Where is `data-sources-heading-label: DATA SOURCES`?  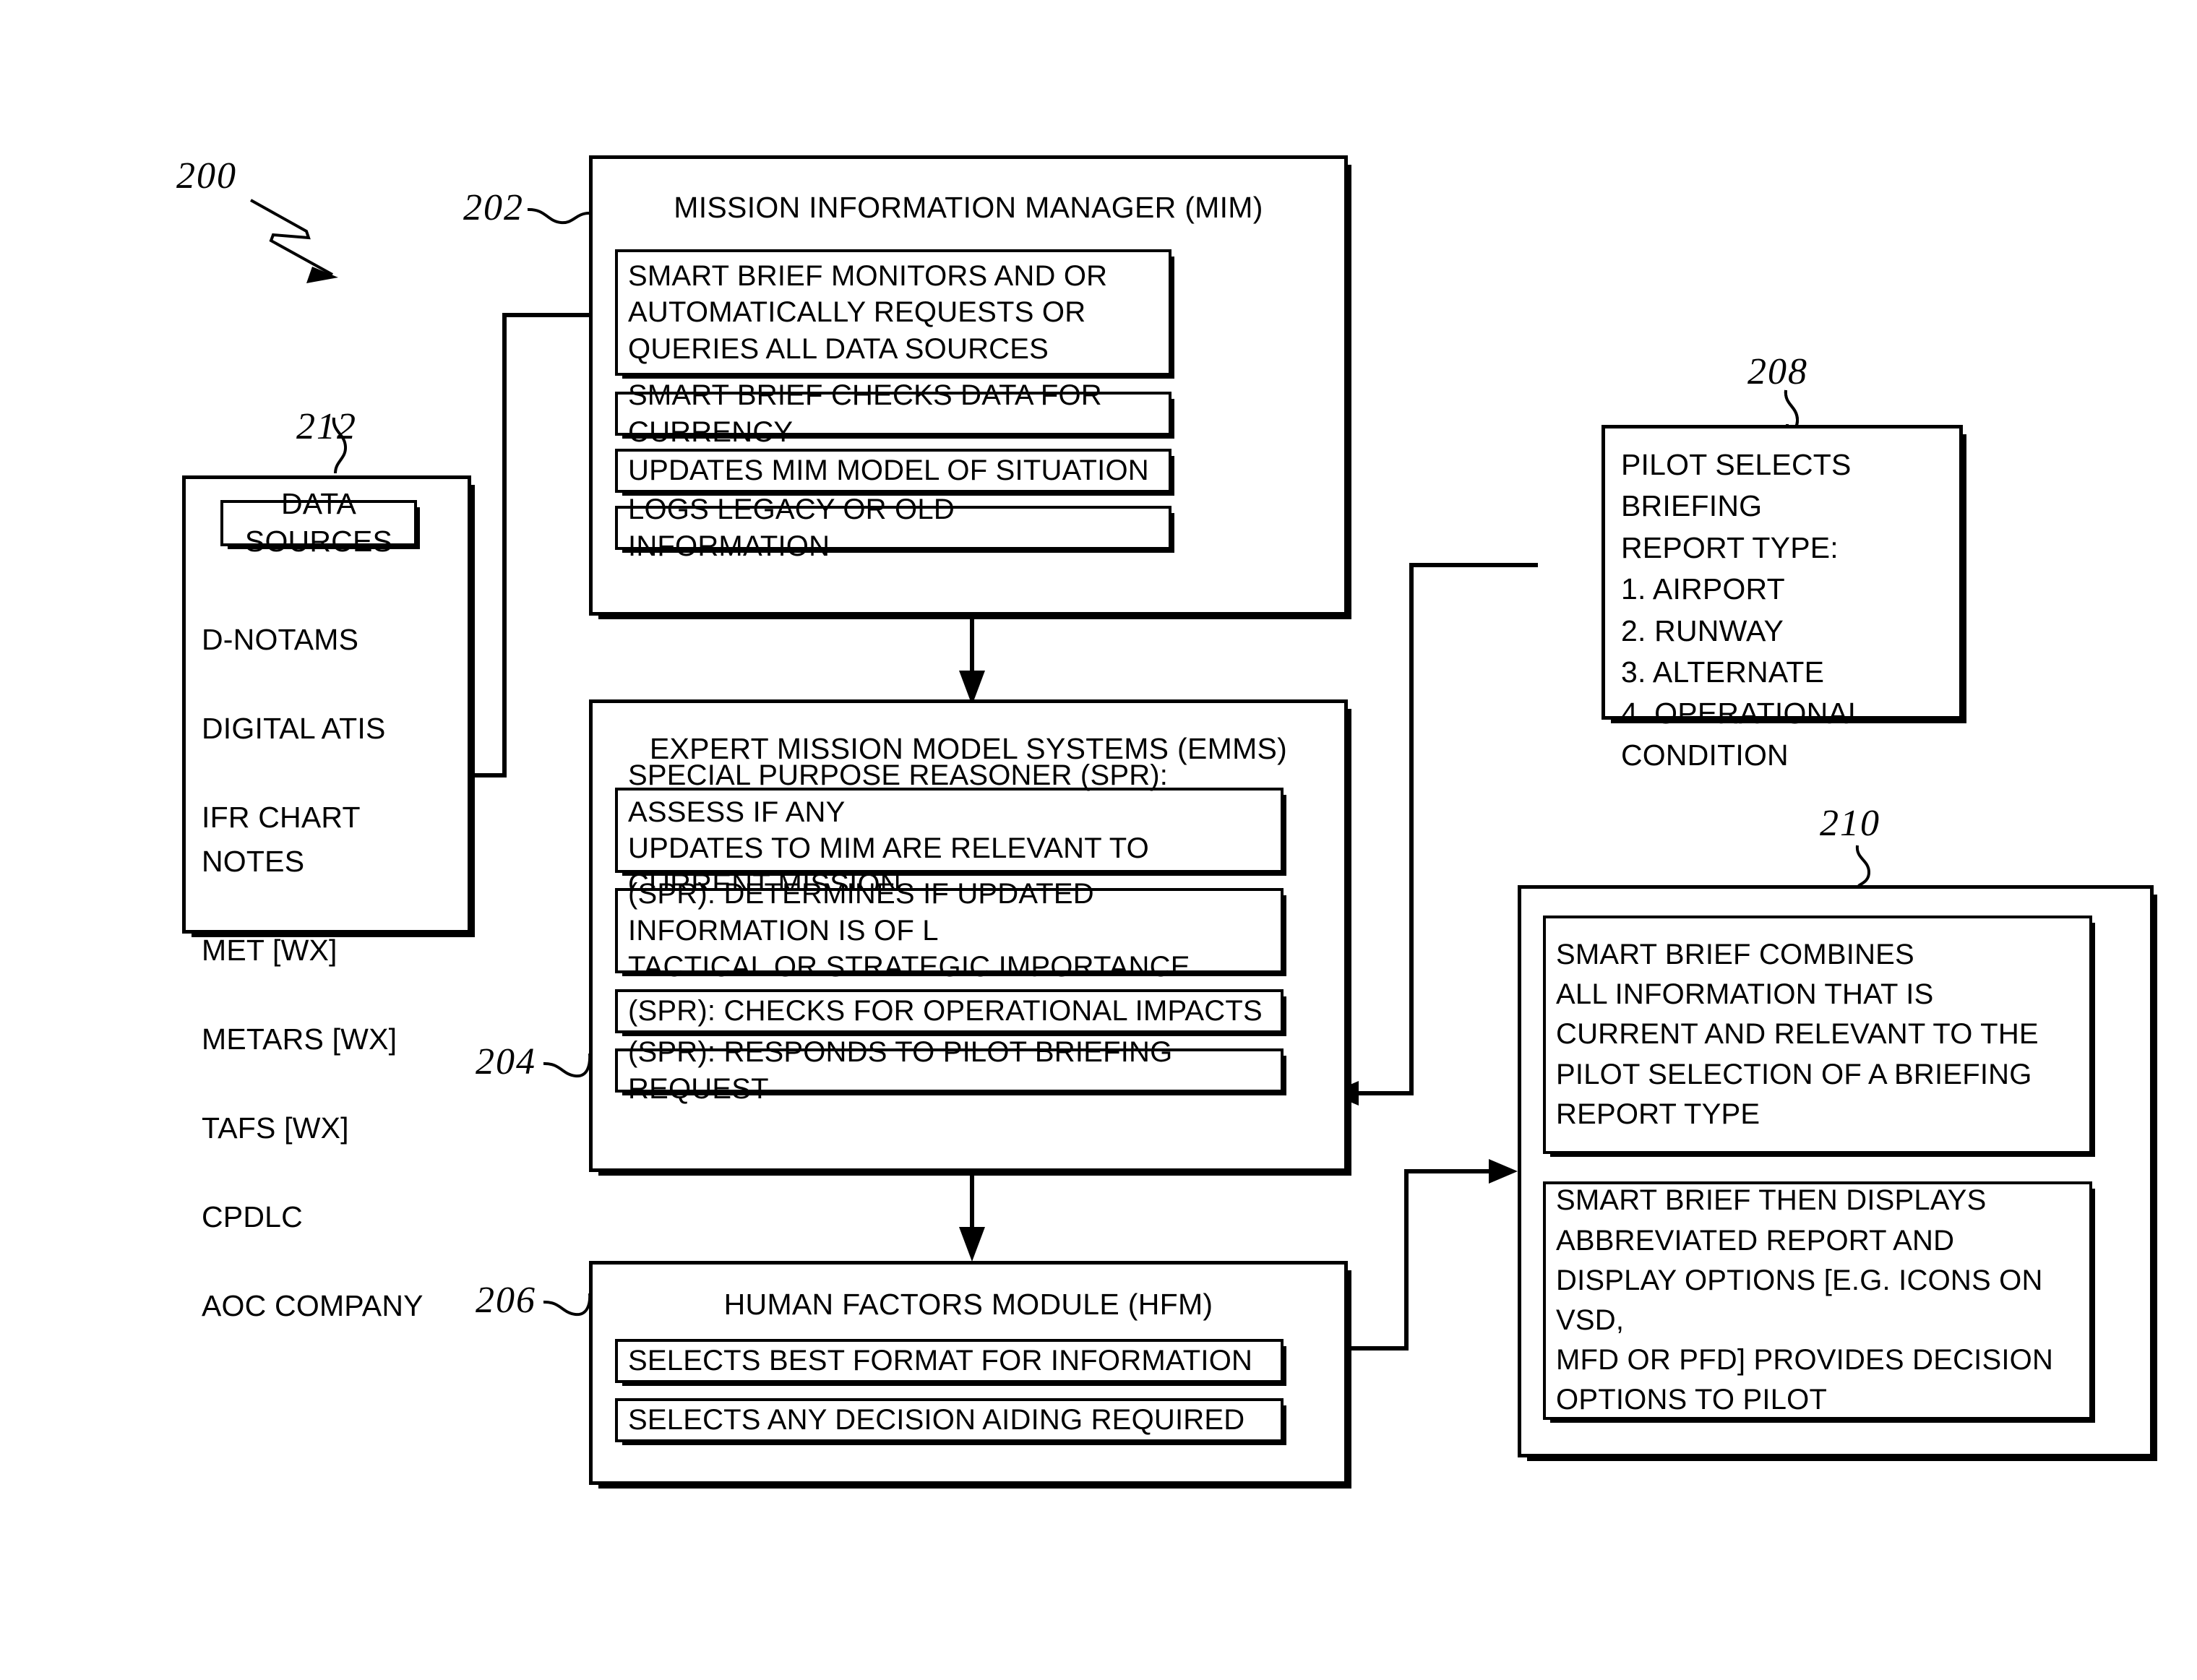 data-sources-heading-label: DATA SOURCES is located at coordinates (318, 522).